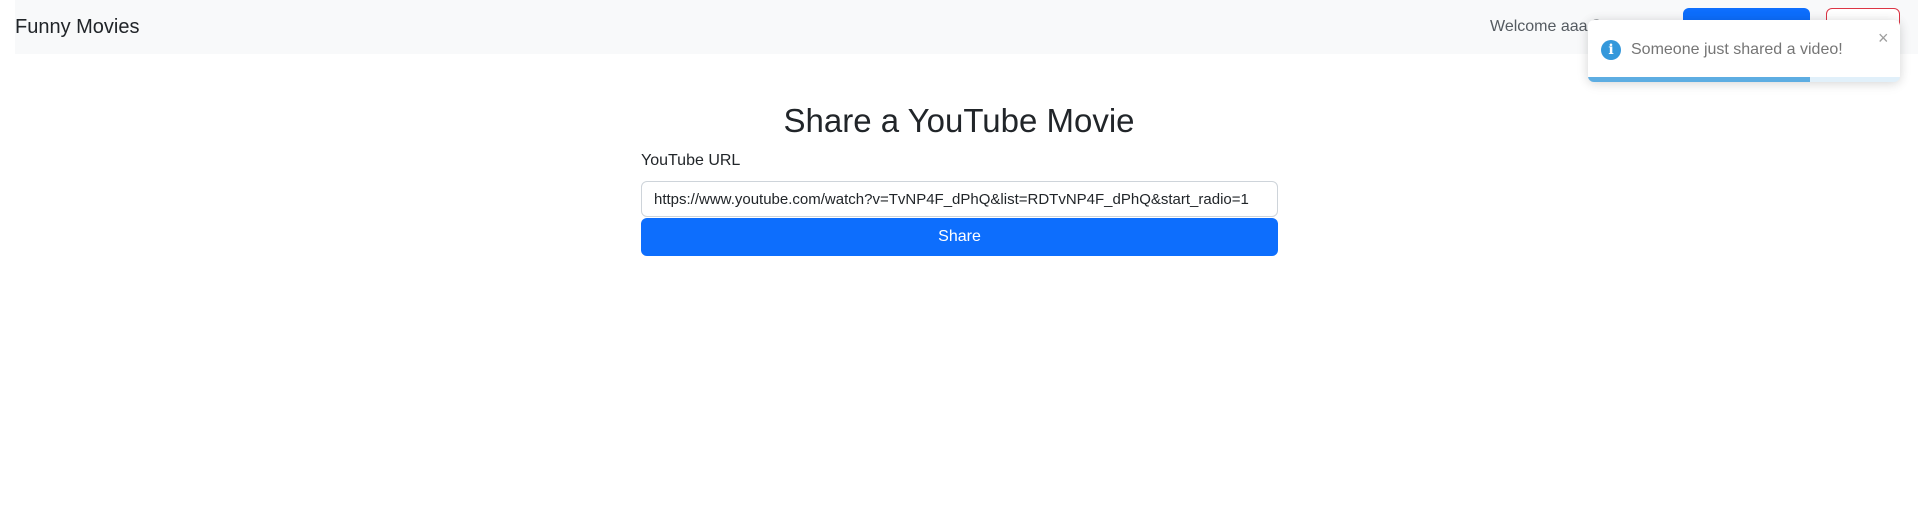 The width and height of the screenshot is (1918, 519). I want to click on page-title: Share a YouTube Movie, so click(959, 120).